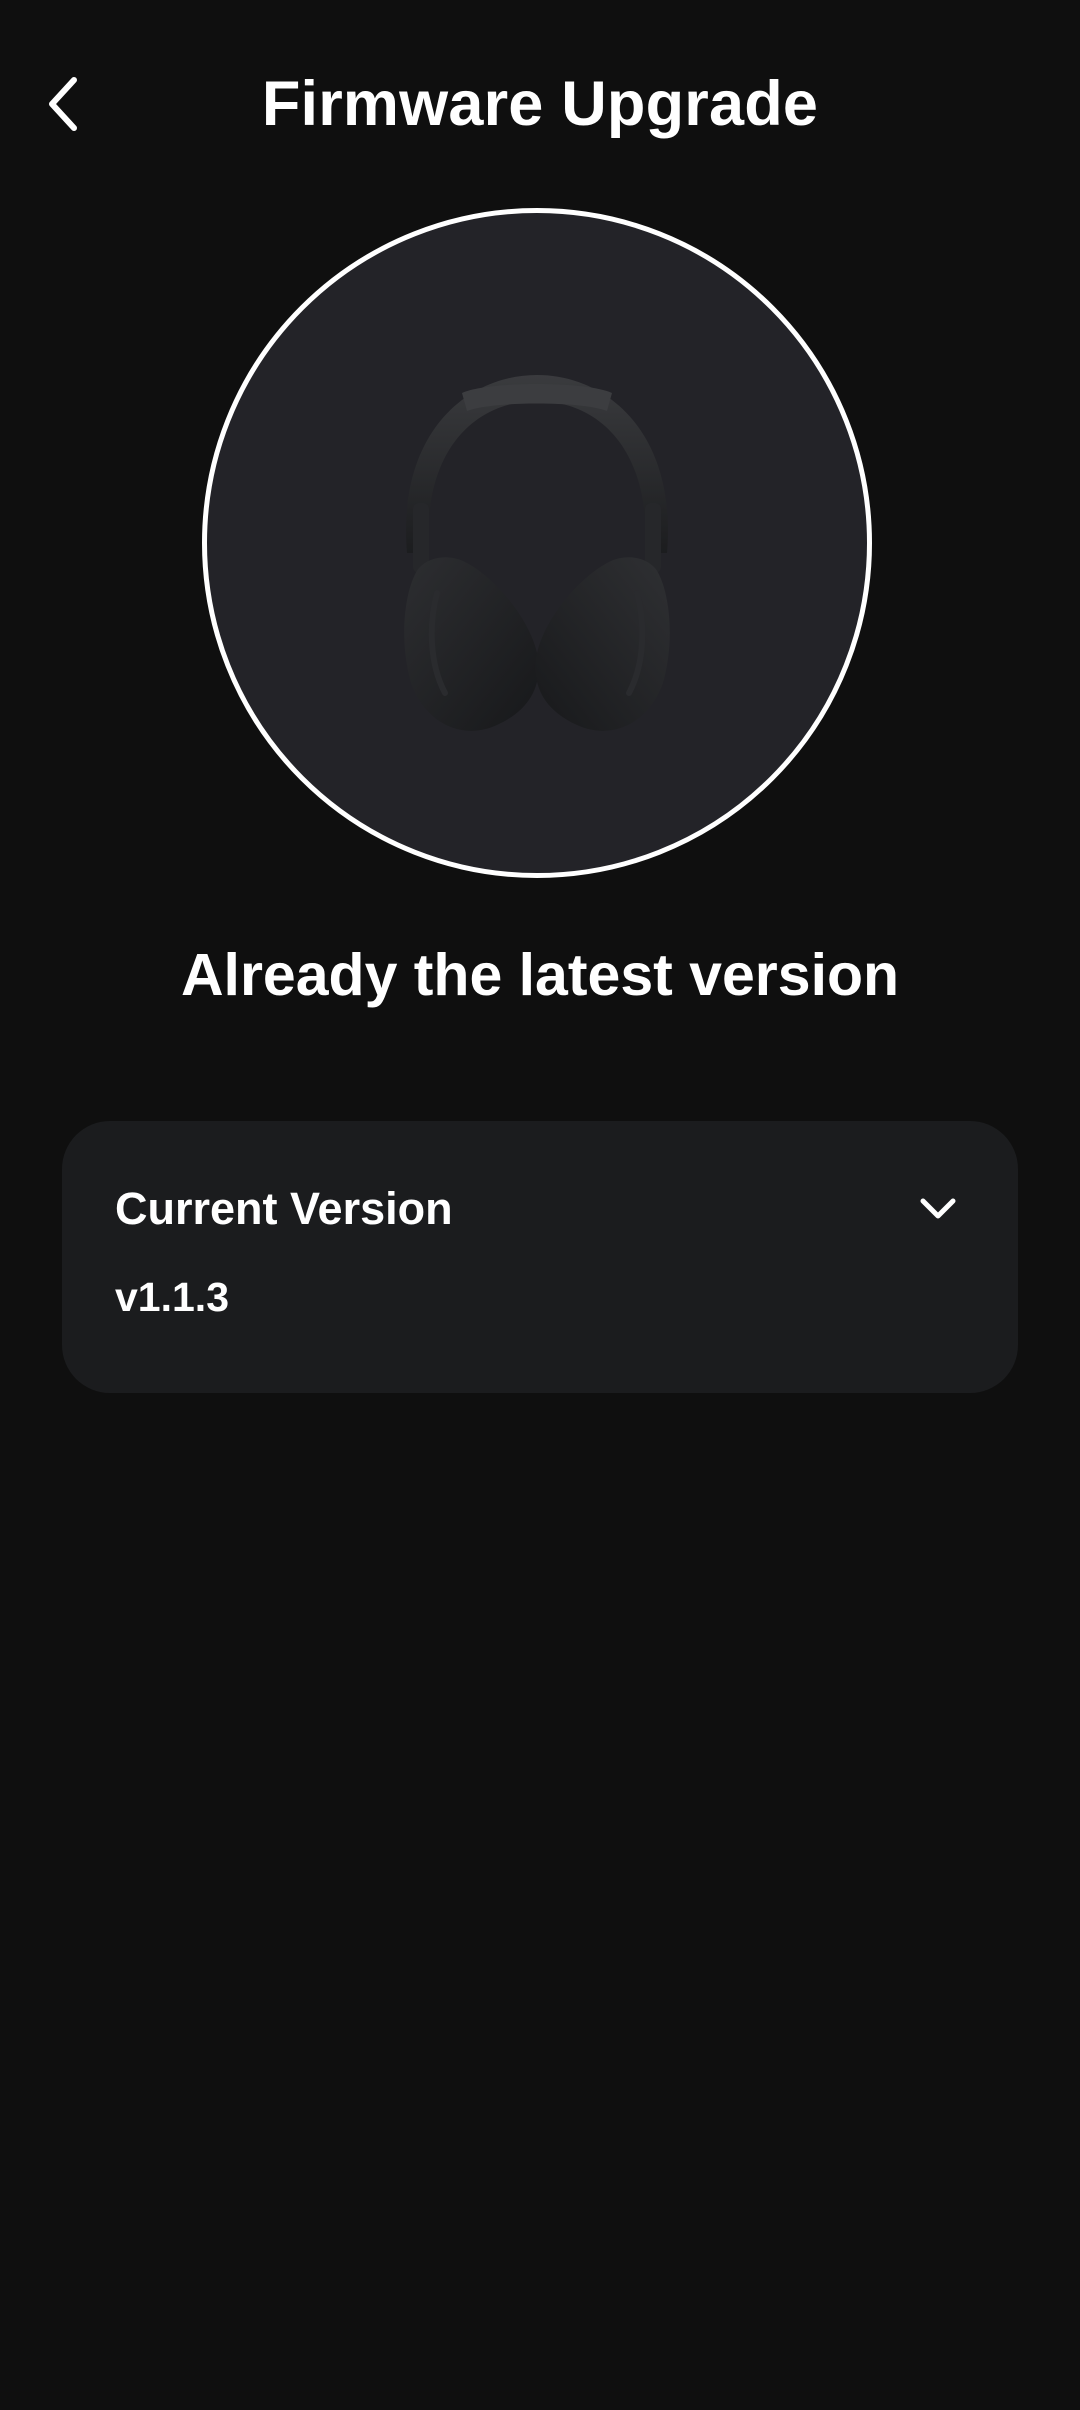 This screenshot has height=2410, width=1080. I want to click on version-card-toggle: Current Version, so click(540, 1206).